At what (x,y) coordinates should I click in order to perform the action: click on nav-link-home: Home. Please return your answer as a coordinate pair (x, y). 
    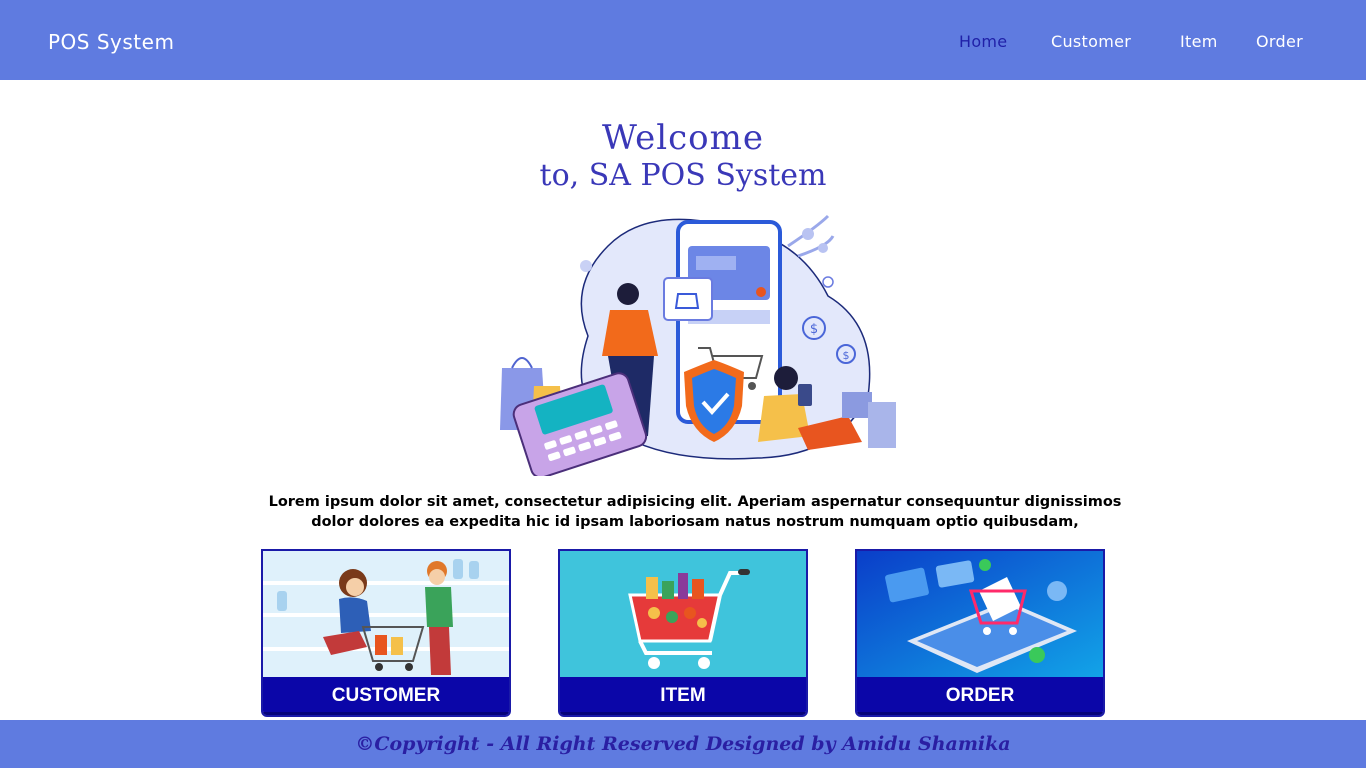
    Looking at the image, I should click on (983, 41).